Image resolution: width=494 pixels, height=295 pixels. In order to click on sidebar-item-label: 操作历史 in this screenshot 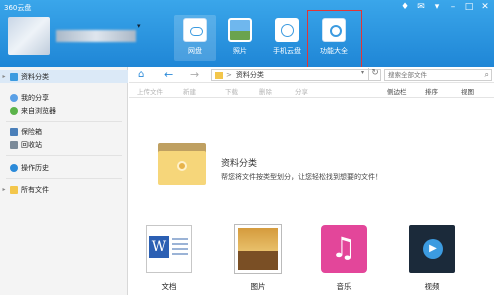, I will do `click(35, 167)`.